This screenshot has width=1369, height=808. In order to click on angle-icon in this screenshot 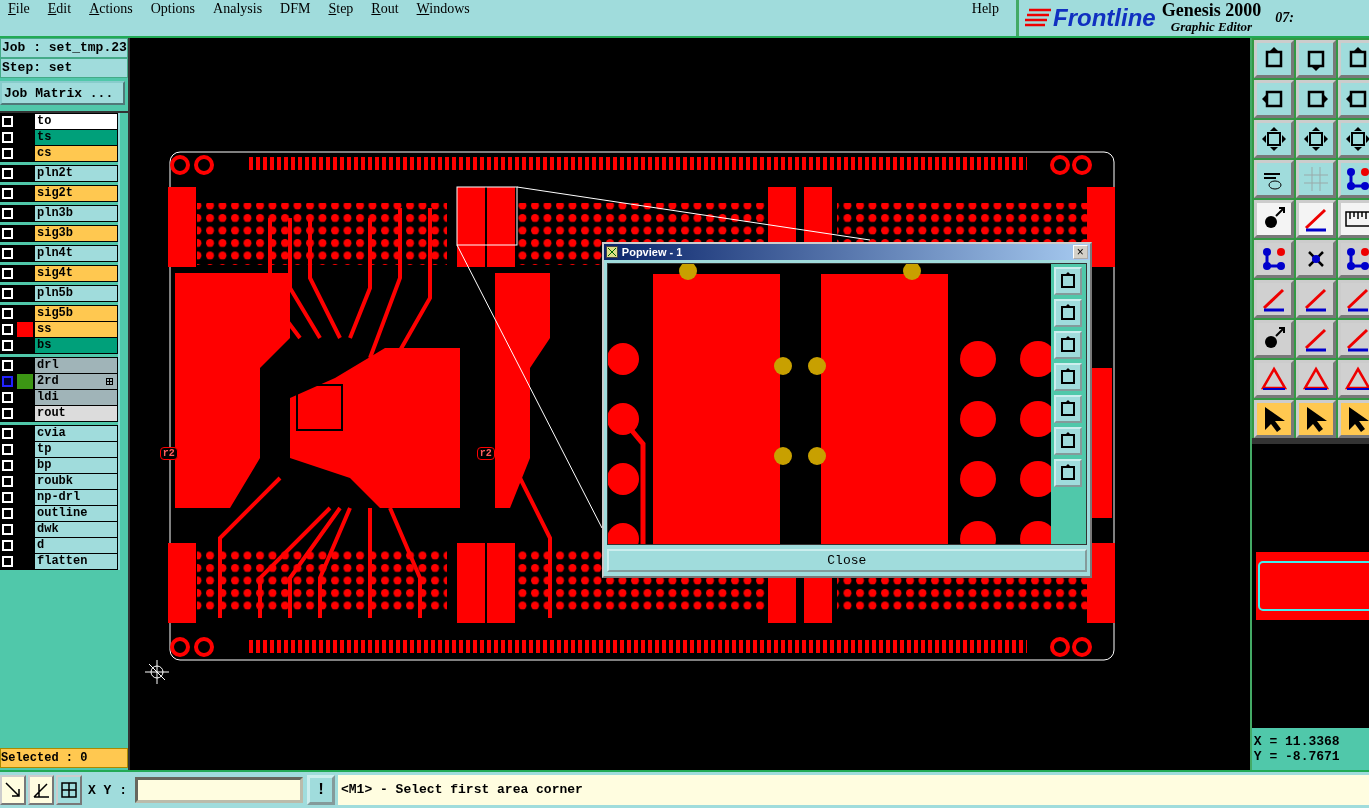, I will do `click(41, 790)`.